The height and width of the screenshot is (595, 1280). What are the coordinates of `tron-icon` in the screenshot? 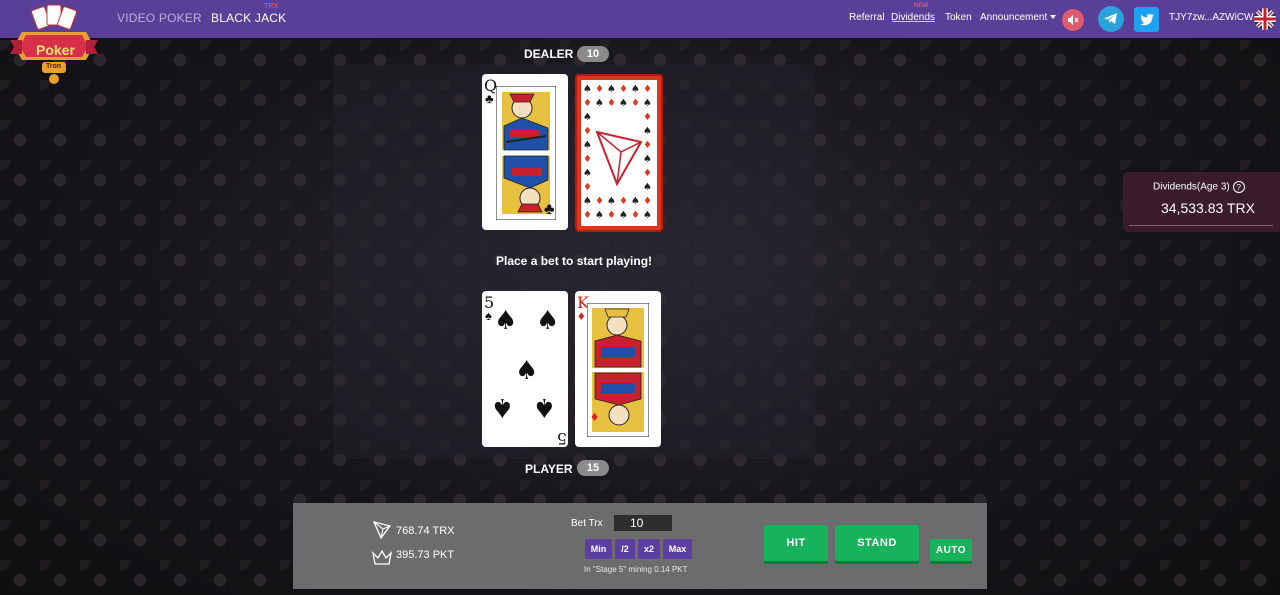 It's located at (382, 530).